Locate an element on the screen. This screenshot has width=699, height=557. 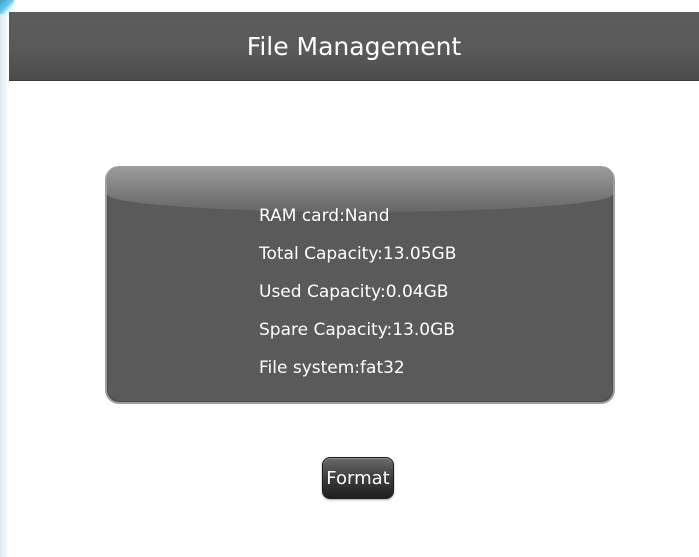
spare-capacity-info: Spare Capacity:13.0GB is located at coordinates (357, 330).